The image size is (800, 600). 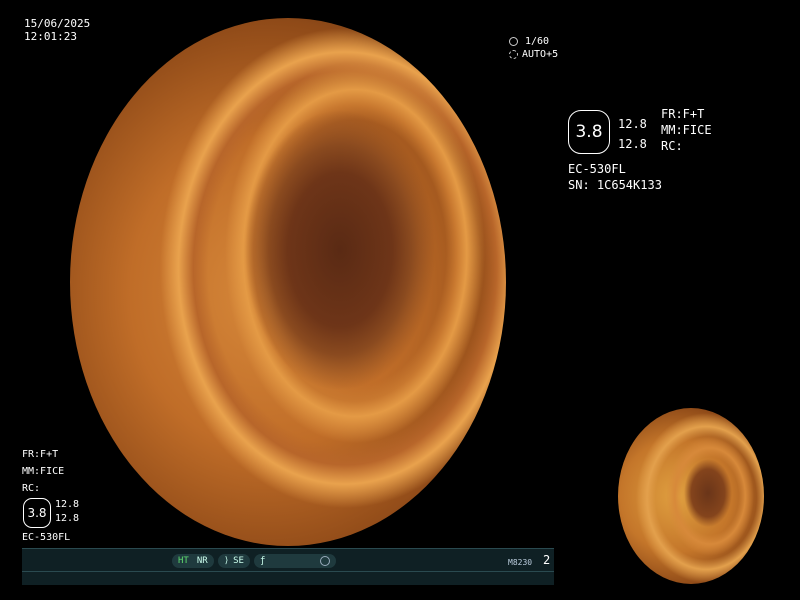 I want to click on iris-icon, so click(x=513, y=54).